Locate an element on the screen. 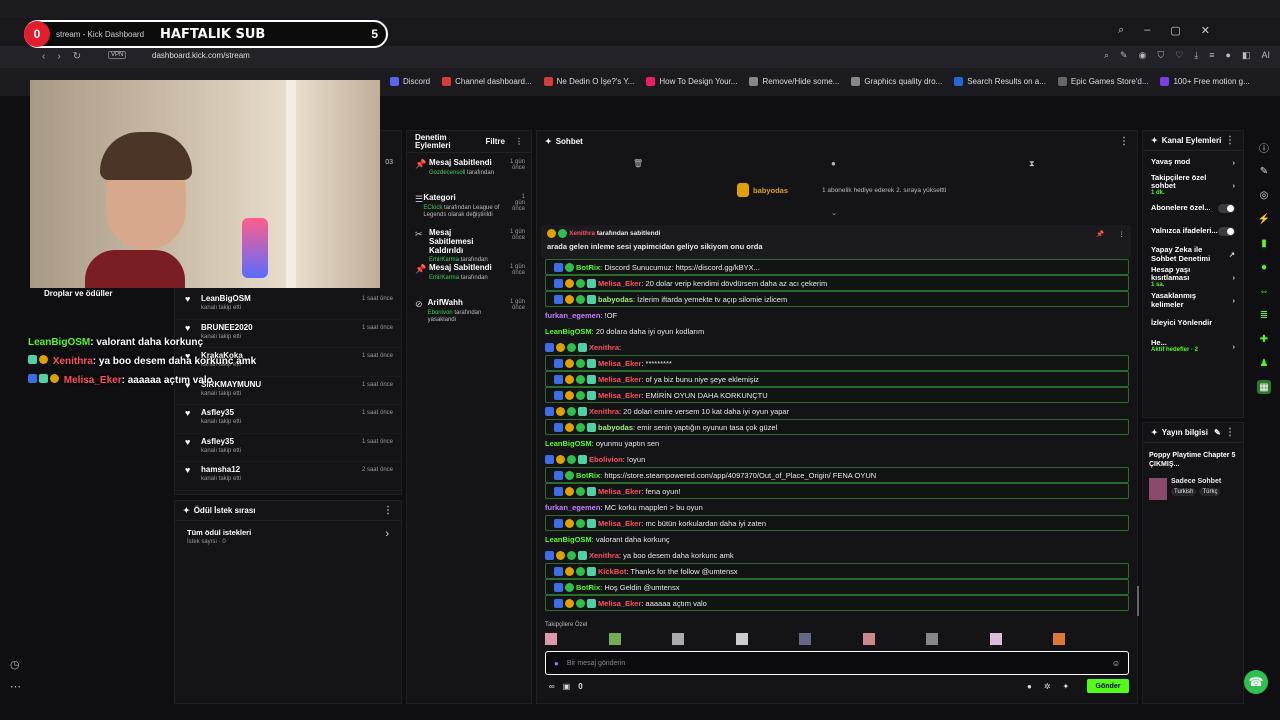 The height and width of the screenshot is (720, 1280). chat-message: Melisa_Eker: fena oyun! is located at coordinates (837, 491).